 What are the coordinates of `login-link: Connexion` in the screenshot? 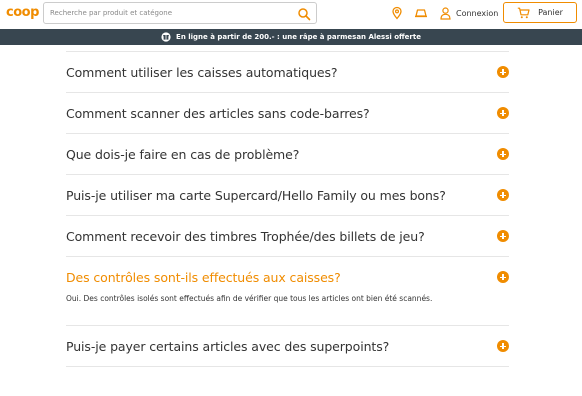 It's located at (469, 13).